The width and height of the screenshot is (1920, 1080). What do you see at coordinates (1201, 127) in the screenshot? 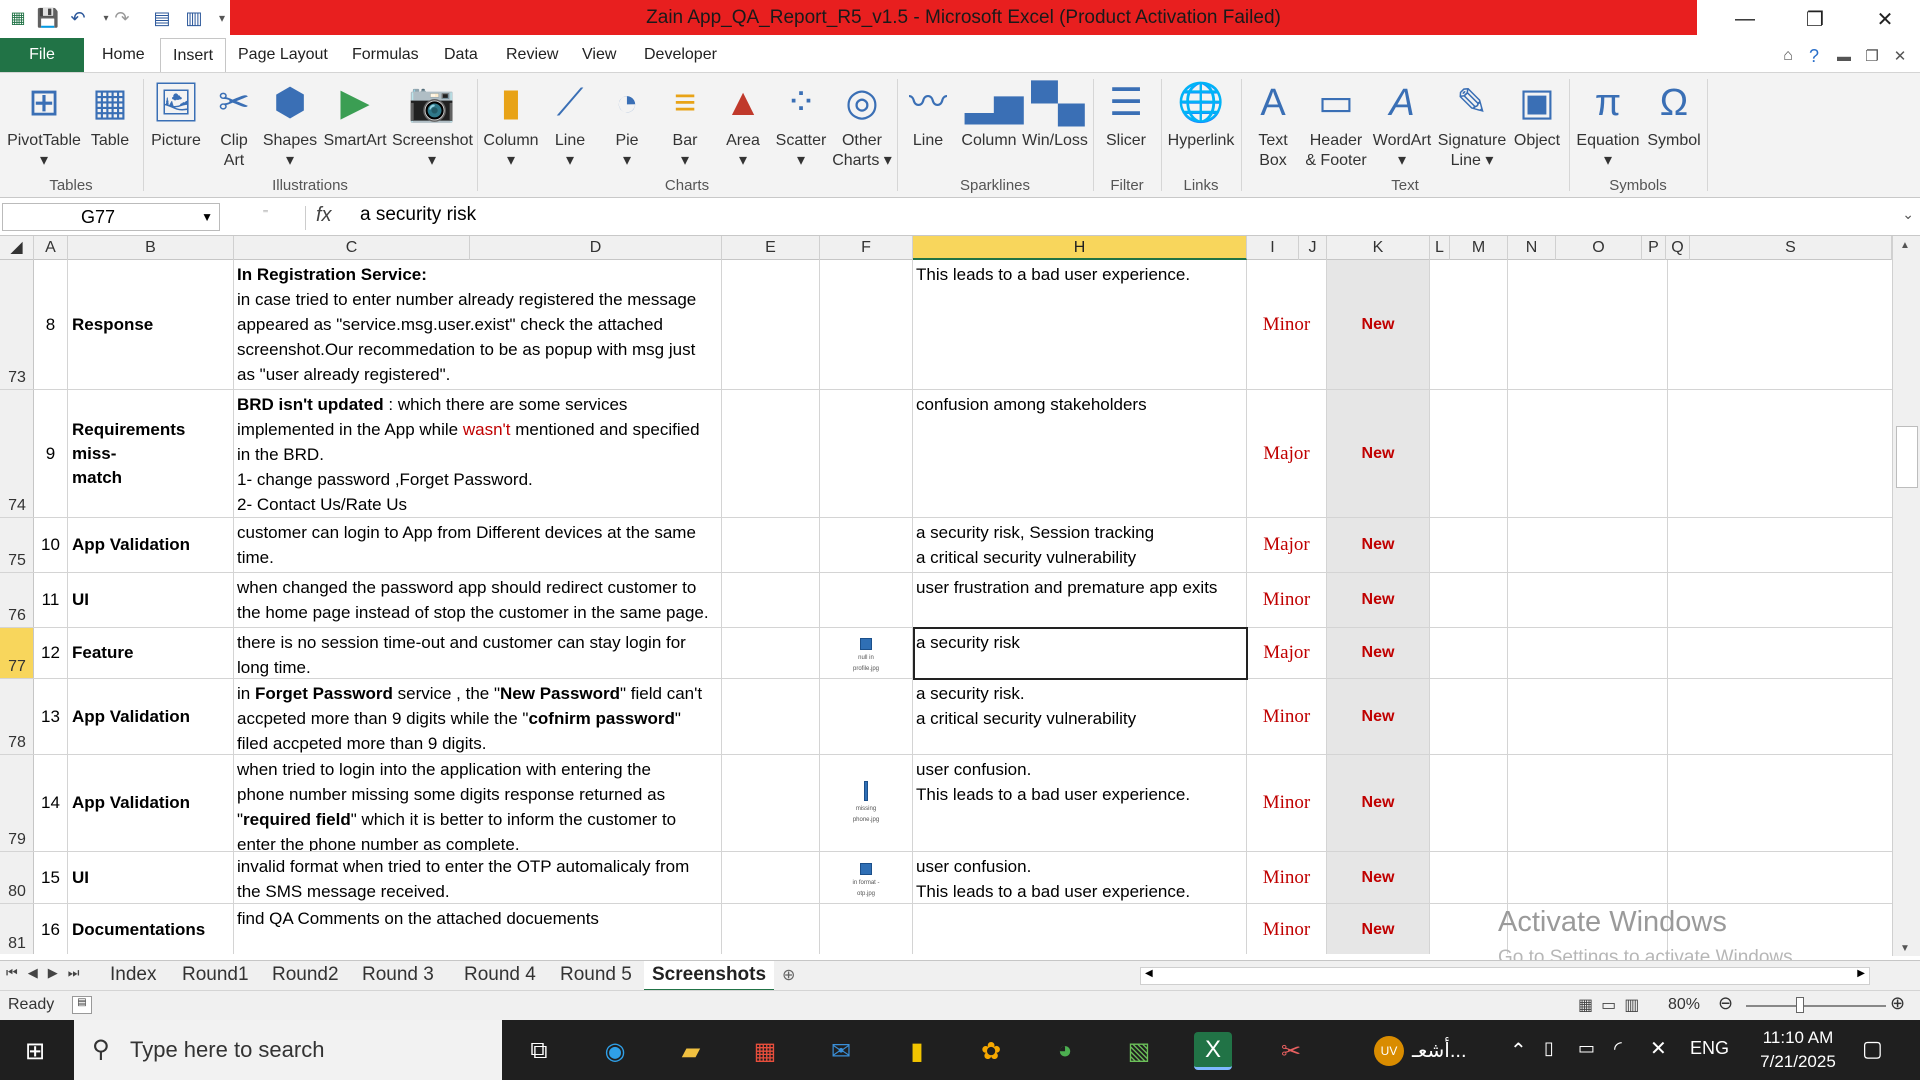
I see `hyperlink-button: 🌐 Hyperlink` at bounding box center [1201, 127].